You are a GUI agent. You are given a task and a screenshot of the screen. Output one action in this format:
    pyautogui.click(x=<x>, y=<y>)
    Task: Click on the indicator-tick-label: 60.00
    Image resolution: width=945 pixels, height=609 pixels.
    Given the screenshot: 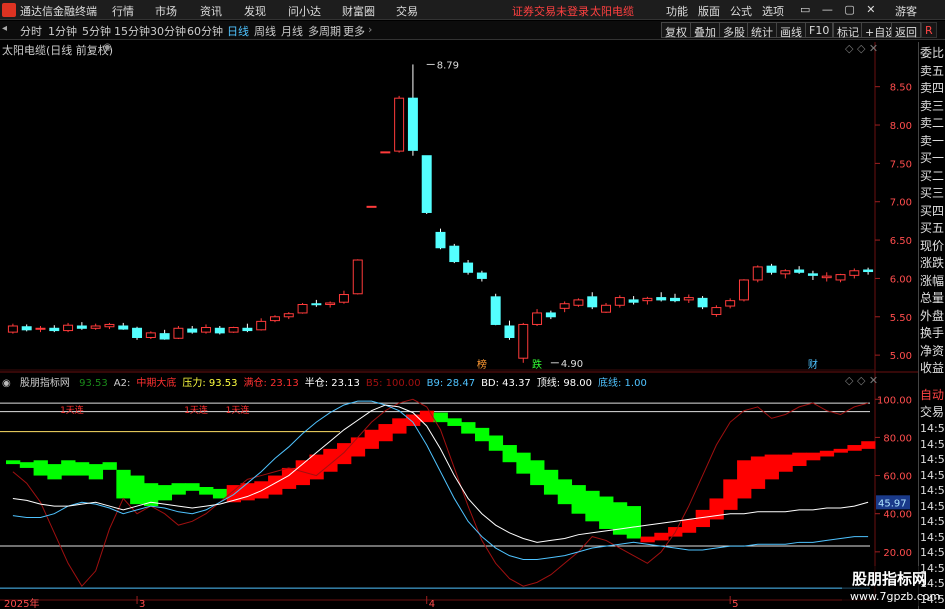 What is the action you would take?
    pyautogui.click(x=897, y=477)
    